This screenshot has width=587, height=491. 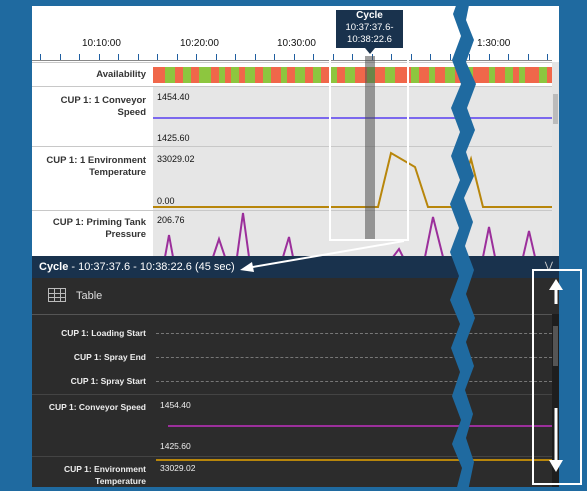 What do you see at coordinates (325, 254) in the screenshot?
I see `callout-arrow-line` at bounding box center [325, 254].